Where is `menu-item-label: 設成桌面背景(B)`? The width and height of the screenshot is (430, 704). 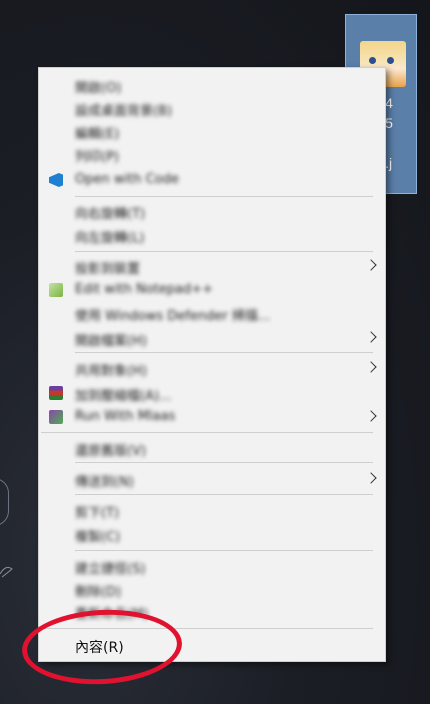 menu-item-label: 設成桌面背景(B) is located at coordinates (124, 111).